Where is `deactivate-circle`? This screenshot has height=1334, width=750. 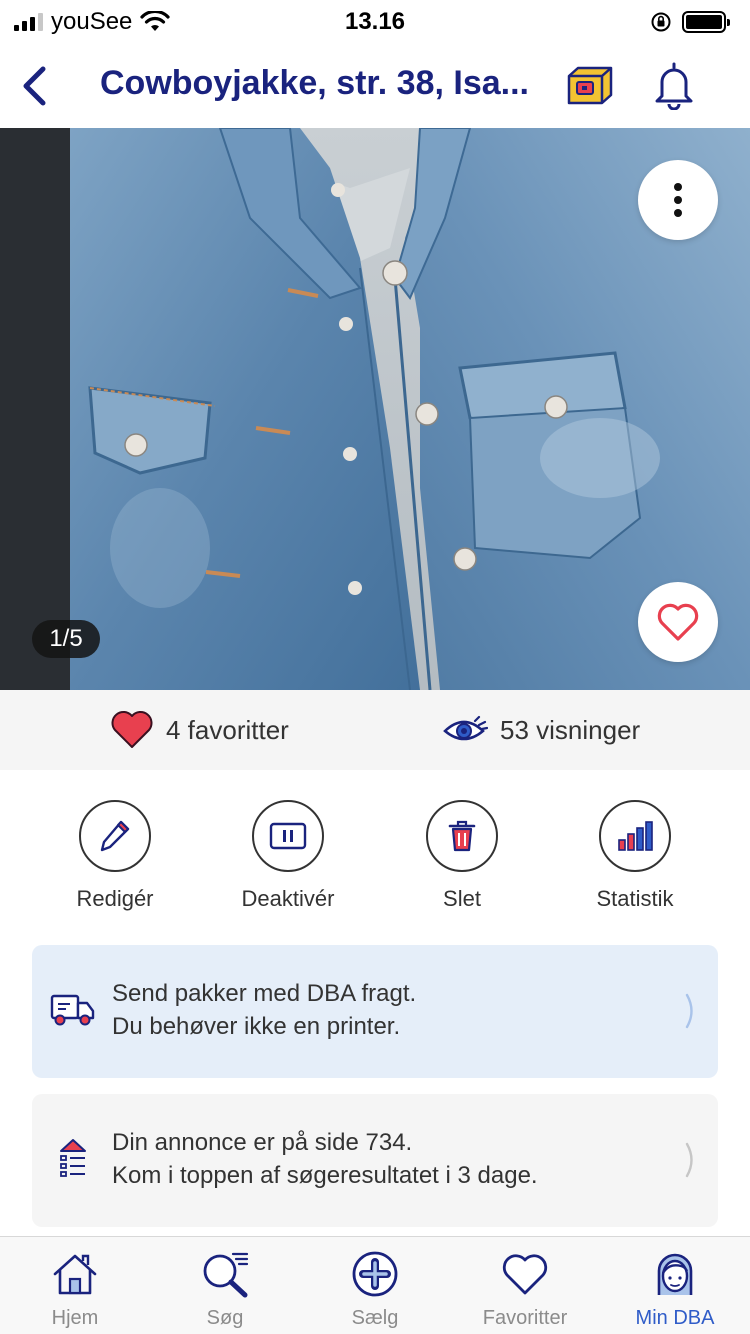
deactivate-circle is located at coordinates (288, 836).